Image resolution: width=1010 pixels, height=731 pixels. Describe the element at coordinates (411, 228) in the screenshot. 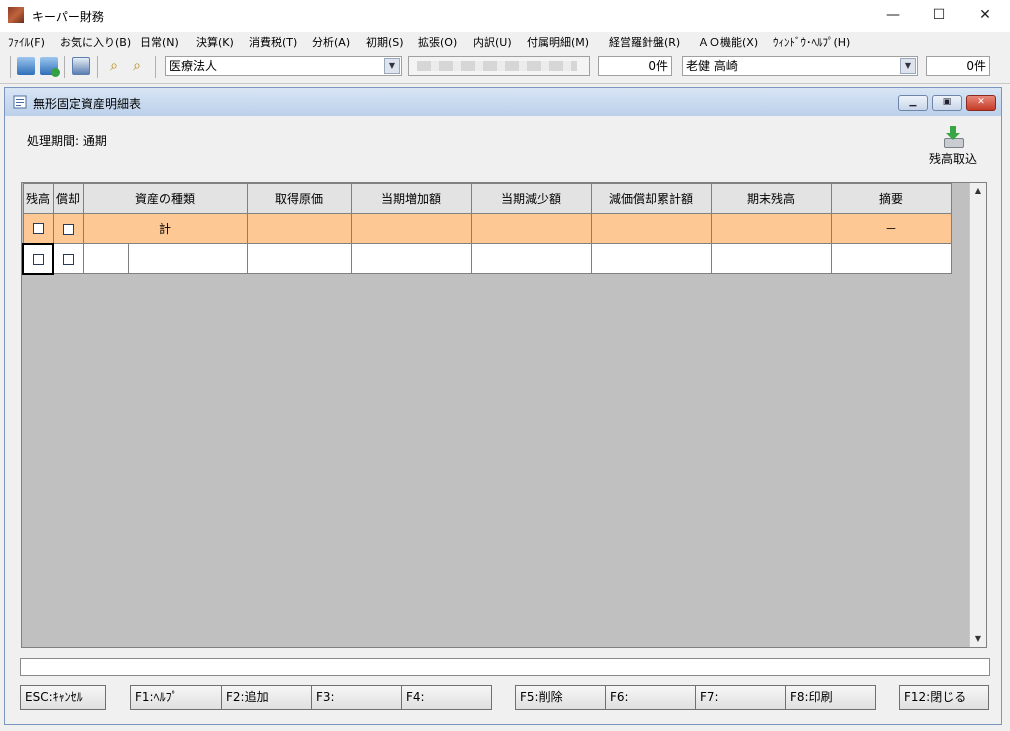

I see `total-period-increase` at that location.